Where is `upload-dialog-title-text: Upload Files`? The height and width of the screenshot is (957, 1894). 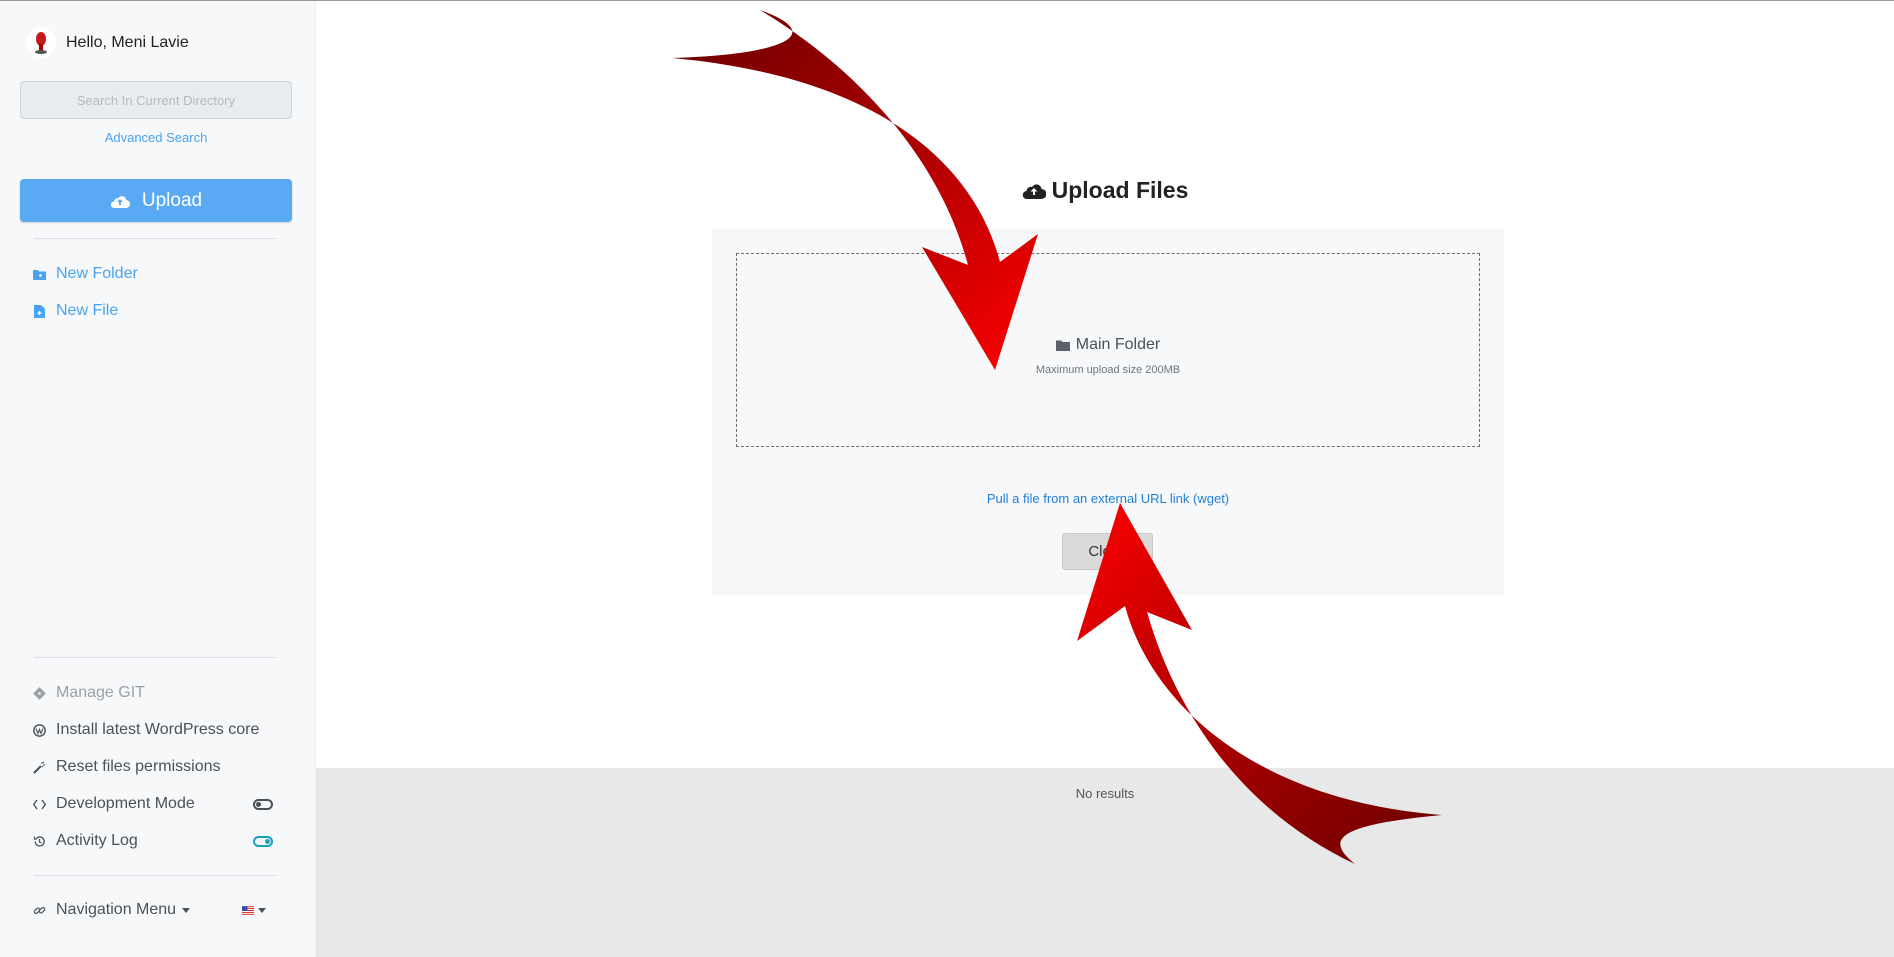 upload-dialog-title-text: Upload Files is located at coordinates (1120, 190).